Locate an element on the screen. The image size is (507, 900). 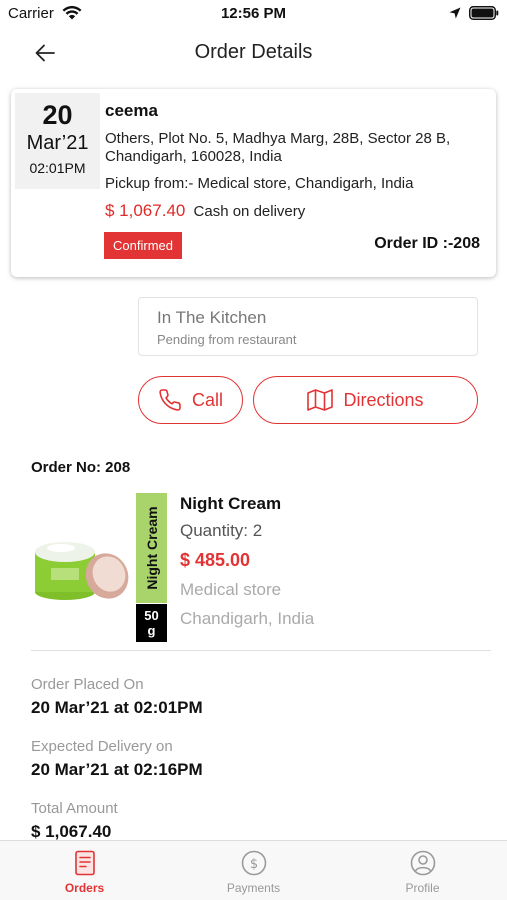
status-bar: Carrier 12:56 PM is located at coordinates (253, 14).